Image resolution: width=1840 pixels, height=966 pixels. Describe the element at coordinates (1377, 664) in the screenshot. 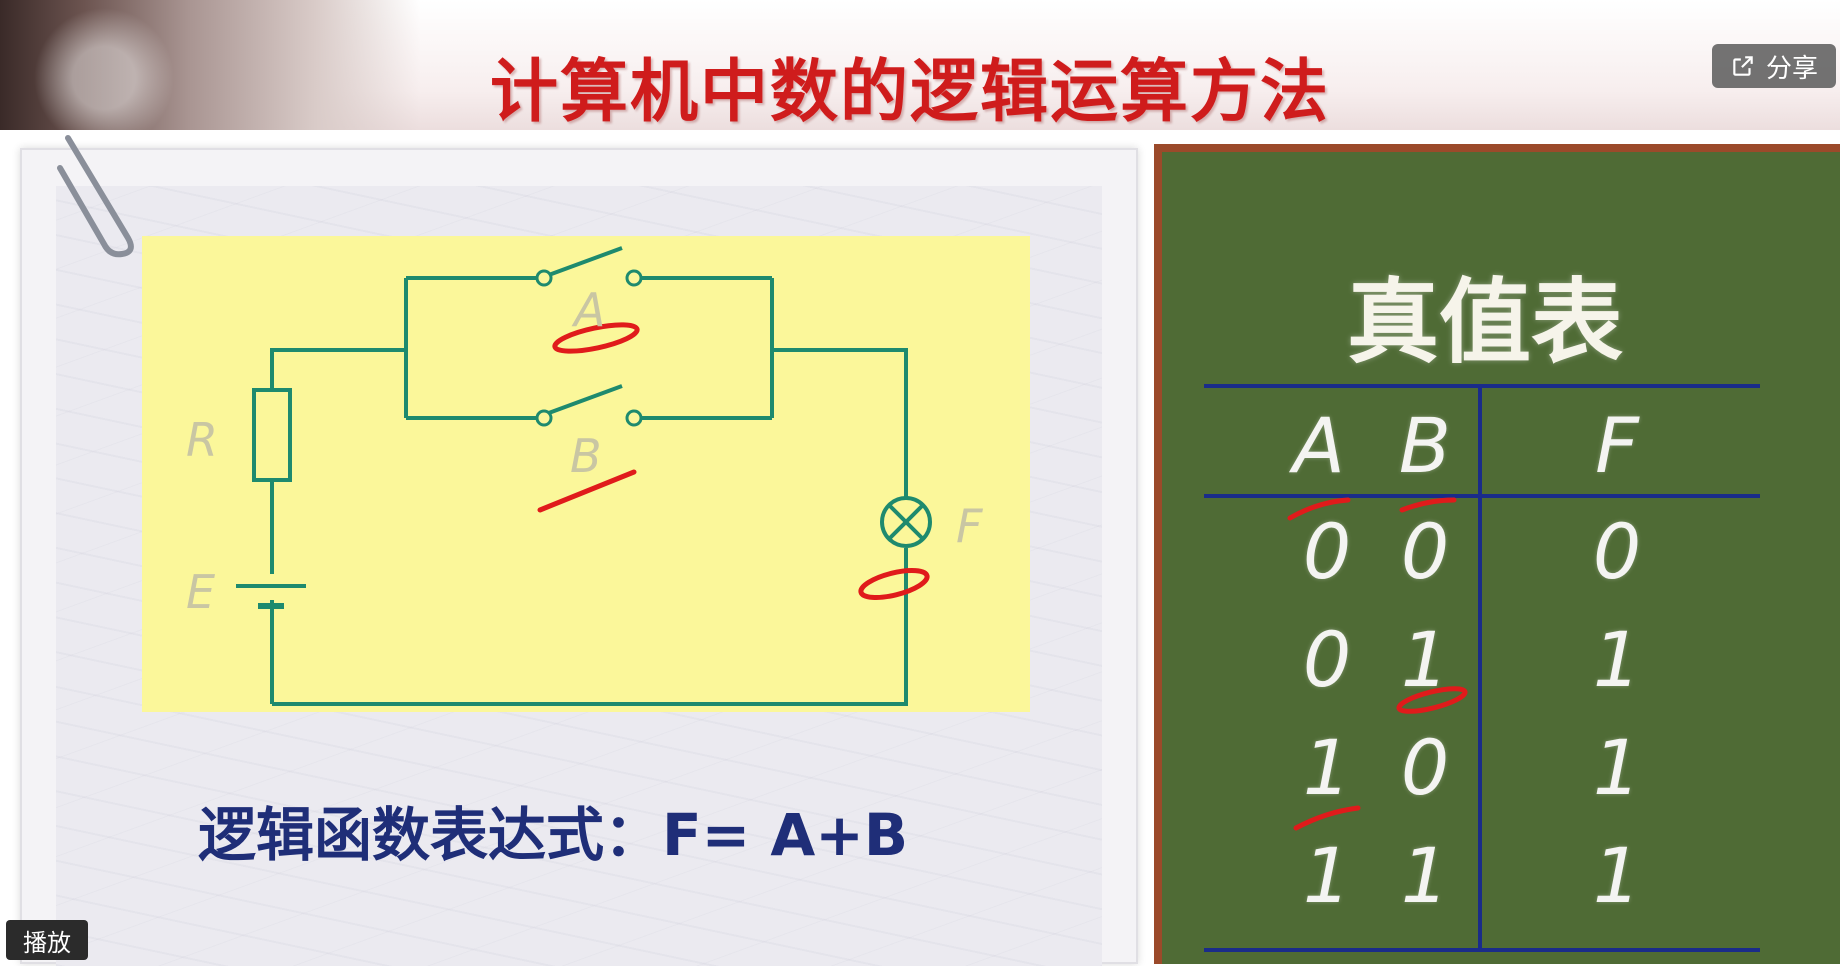

I see `chalk-marks` at that location.